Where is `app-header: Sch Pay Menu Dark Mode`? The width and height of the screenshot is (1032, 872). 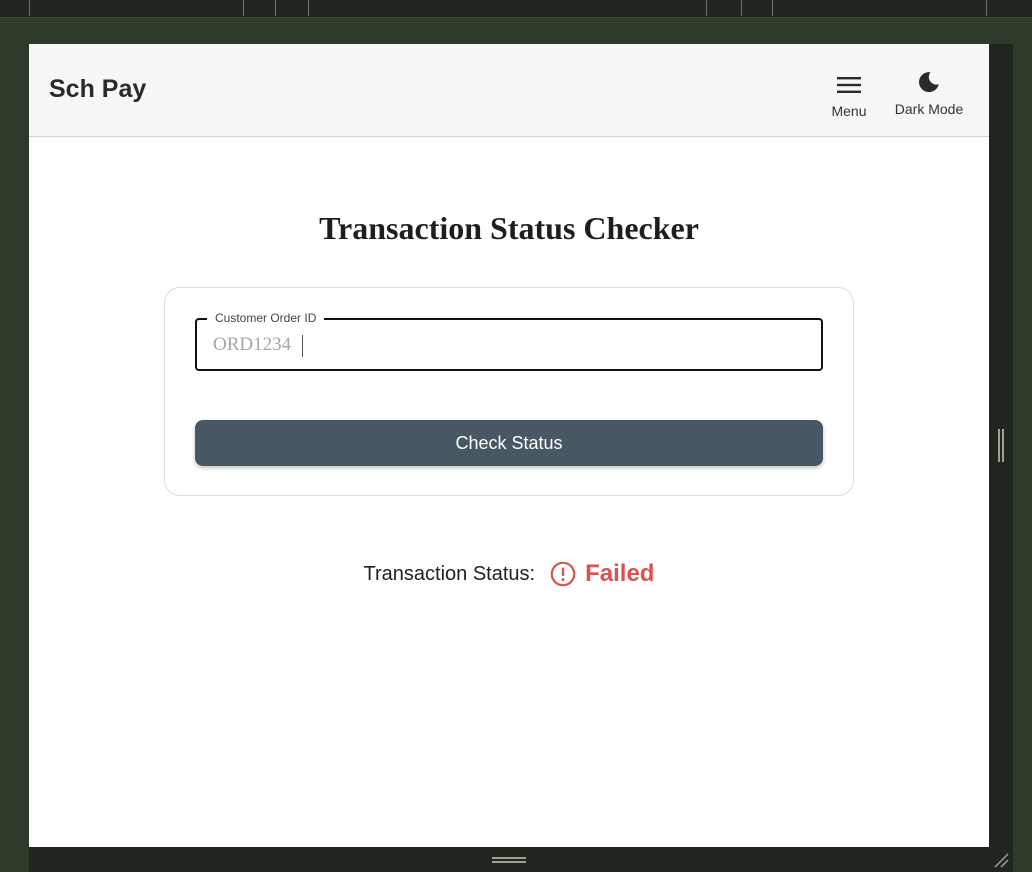 app-header: Sch Pay Menu Dark Mode is located at coordinates (509, 90).